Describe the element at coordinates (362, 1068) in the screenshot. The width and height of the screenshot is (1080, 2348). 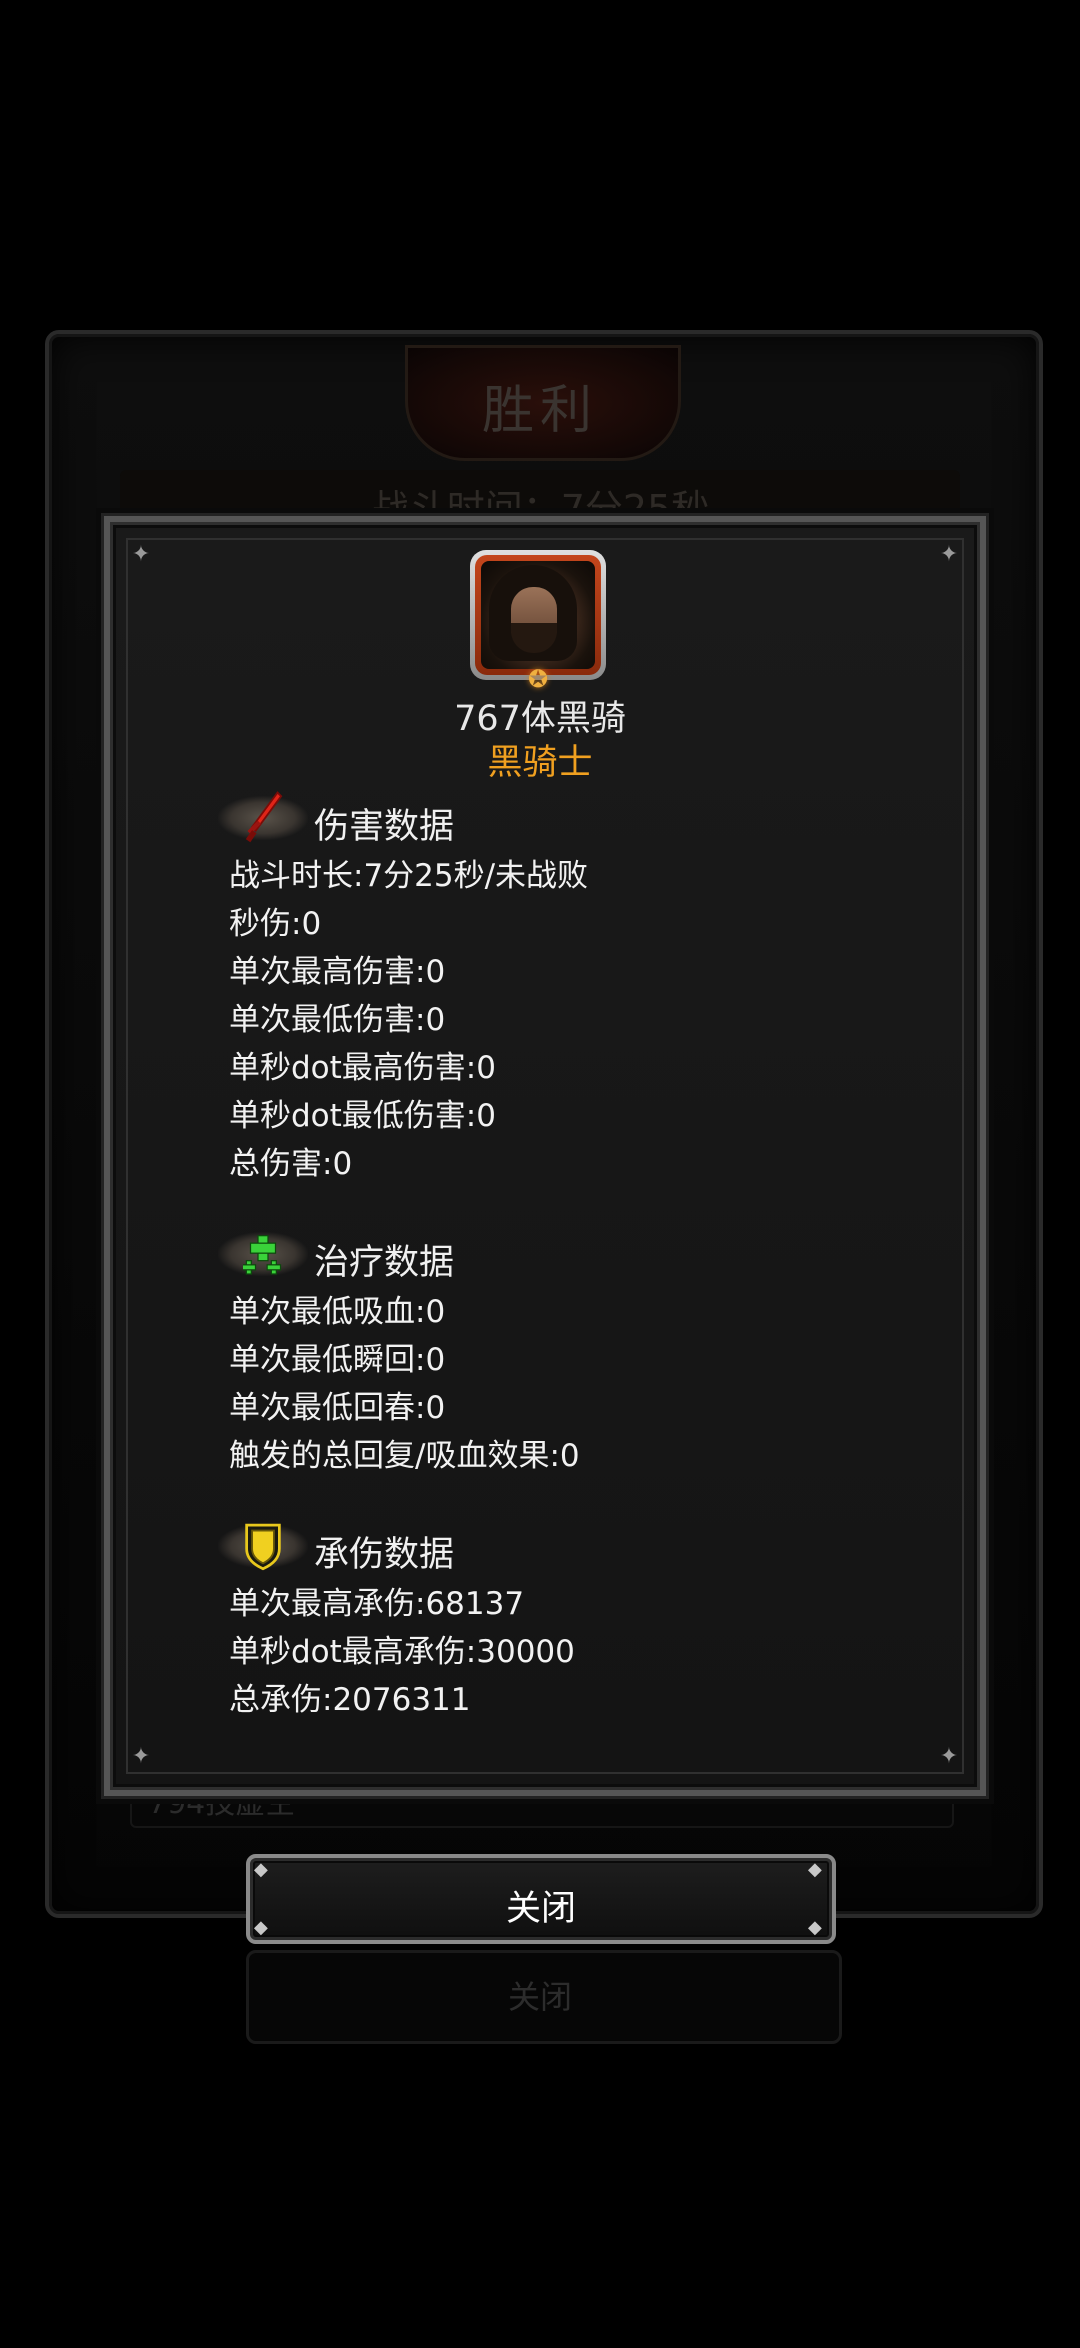
I see `damage-stat-line: 单秒dot最高伤害:0` at that location.